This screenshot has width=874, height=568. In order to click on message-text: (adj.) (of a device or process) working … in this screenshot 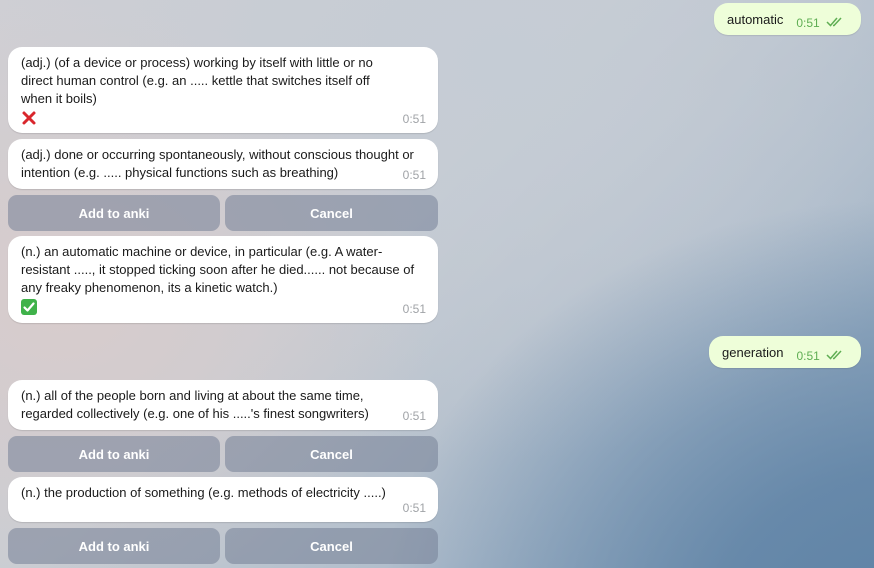, I will do `click(197, 80)`.